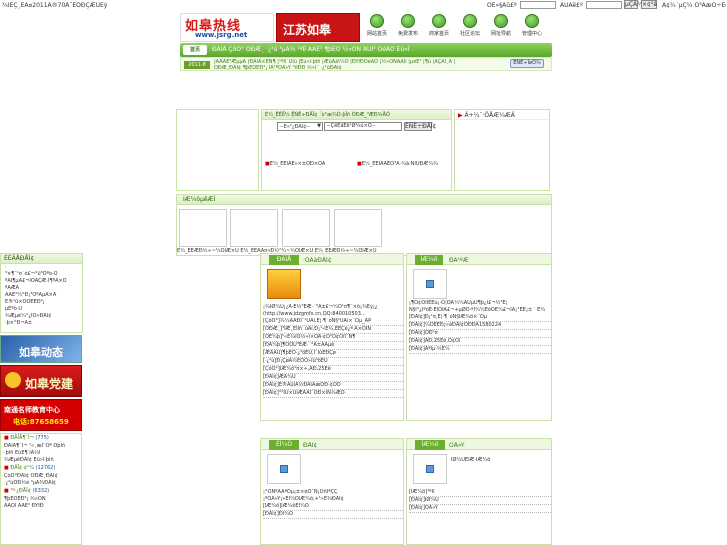  What do you see at coordinates (333, 394) in the screenshot?
I see `list-item: [ÐÅÏ¢]°²ÍÚ×ÜÍÆÂÃÍ¨ÖÐ×ÍÑ¾ÆÕ·` at bounding box center [333, 394].